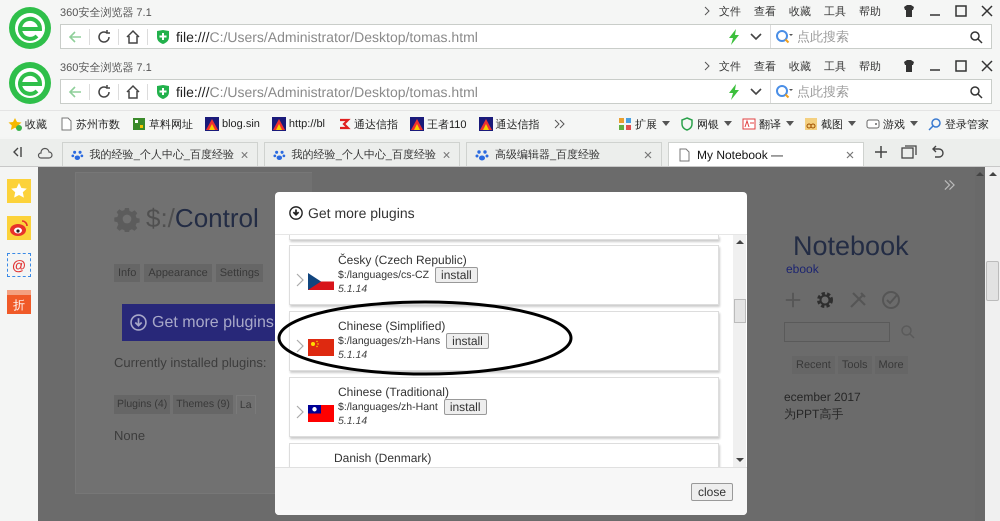  I want to click on bookmark-item: http://bl, so click(298, 124).